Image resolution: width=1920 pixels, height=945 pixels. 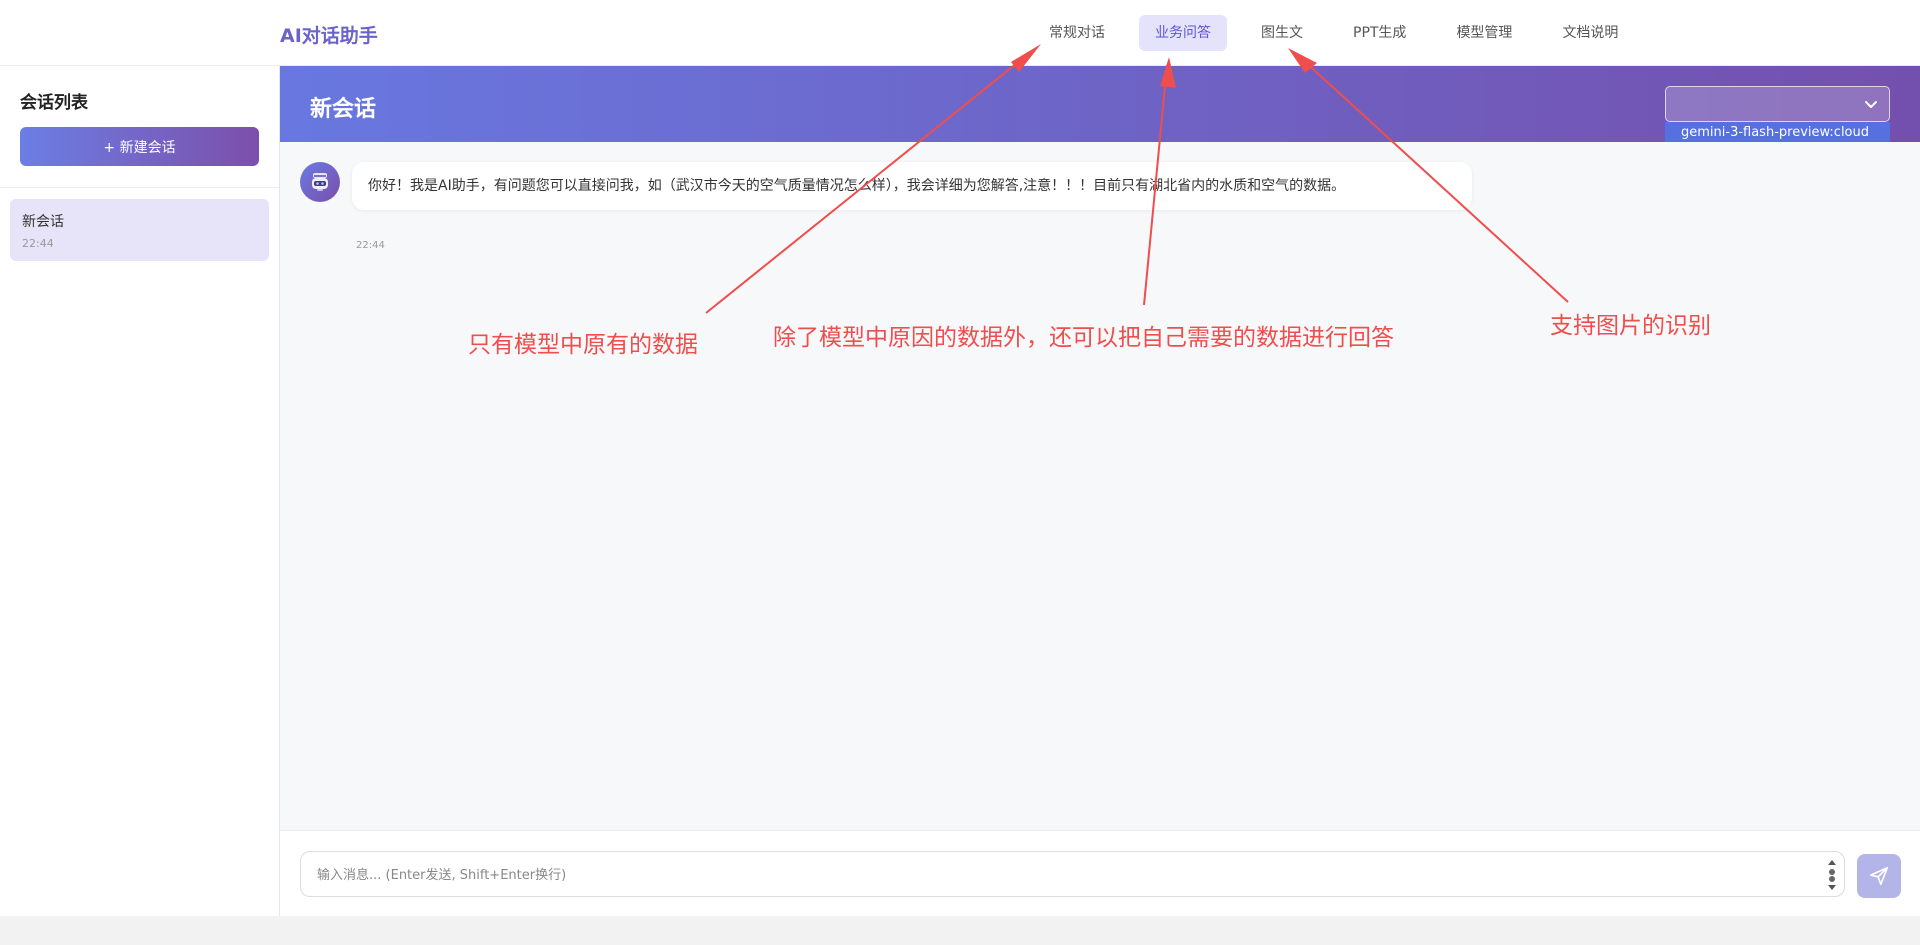 I want to click on nav-tab-image-to-text: 图生文, so click(x=1282, y=33).